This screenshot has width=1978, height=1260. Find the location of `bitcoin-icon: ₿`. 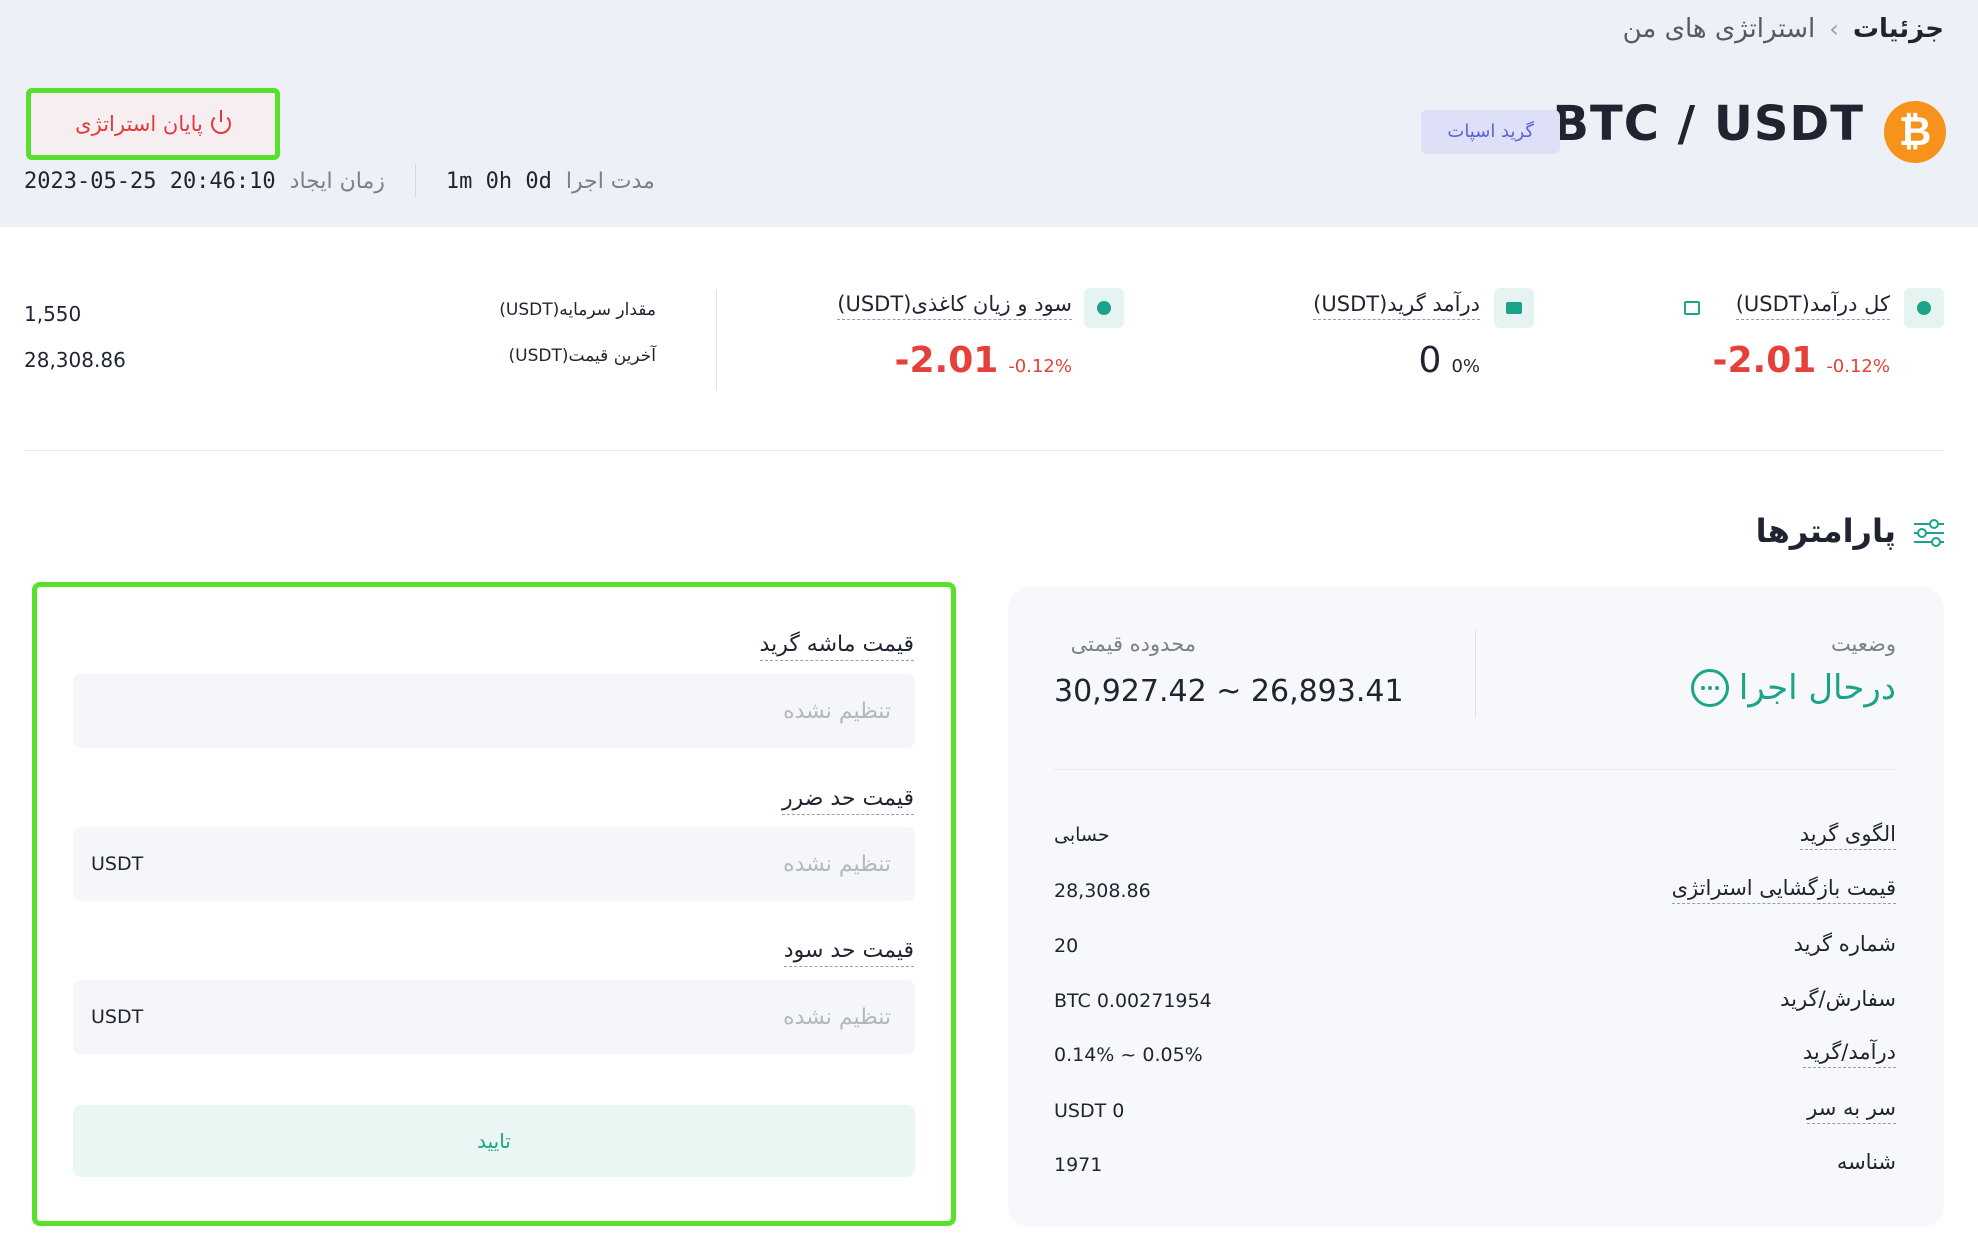

bitcoin-icon: ₿ is located at coordinates (1915, 132).